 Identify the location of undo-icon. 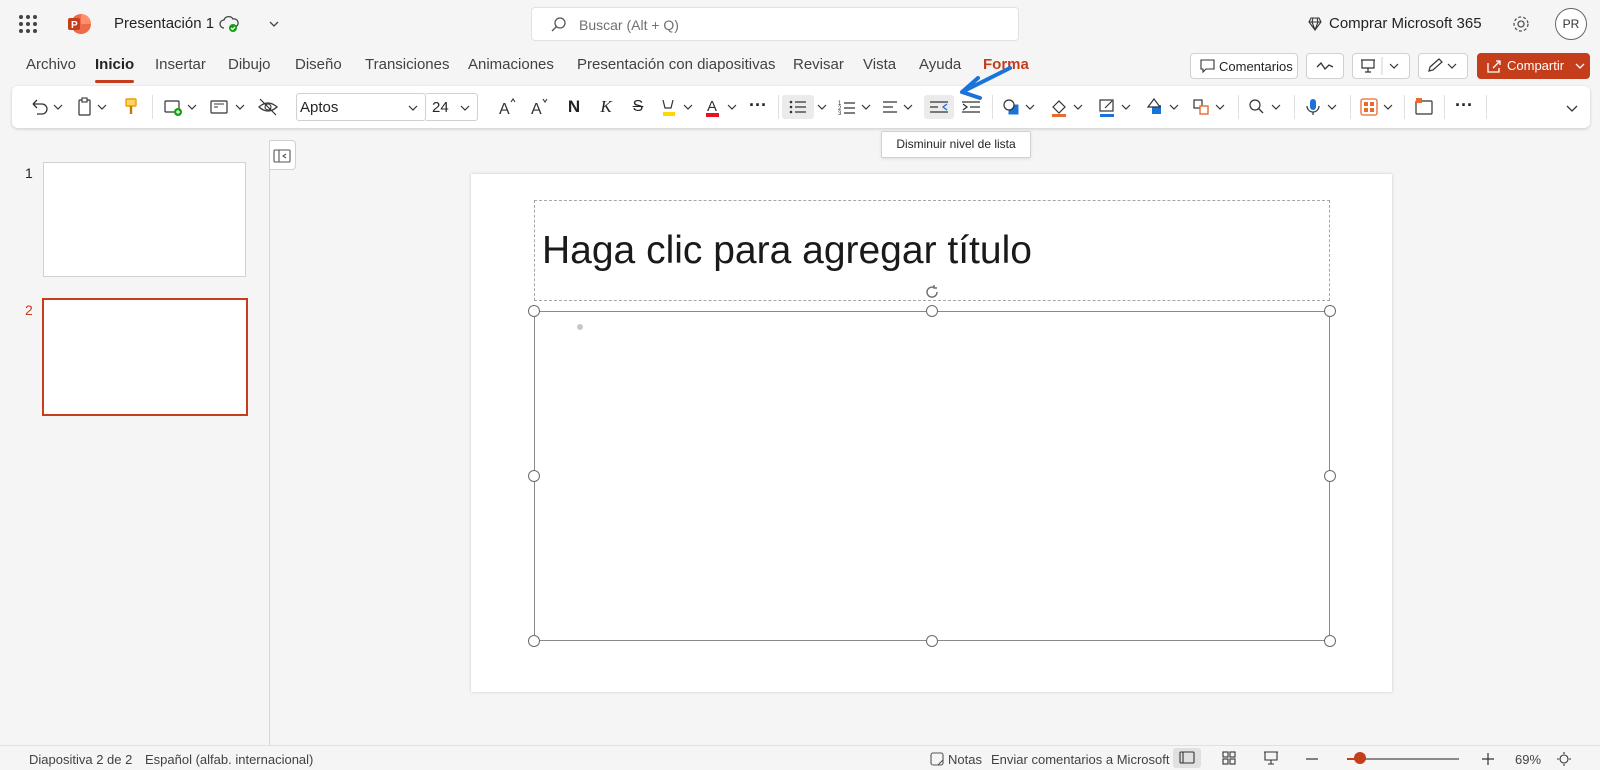
(47, 107).